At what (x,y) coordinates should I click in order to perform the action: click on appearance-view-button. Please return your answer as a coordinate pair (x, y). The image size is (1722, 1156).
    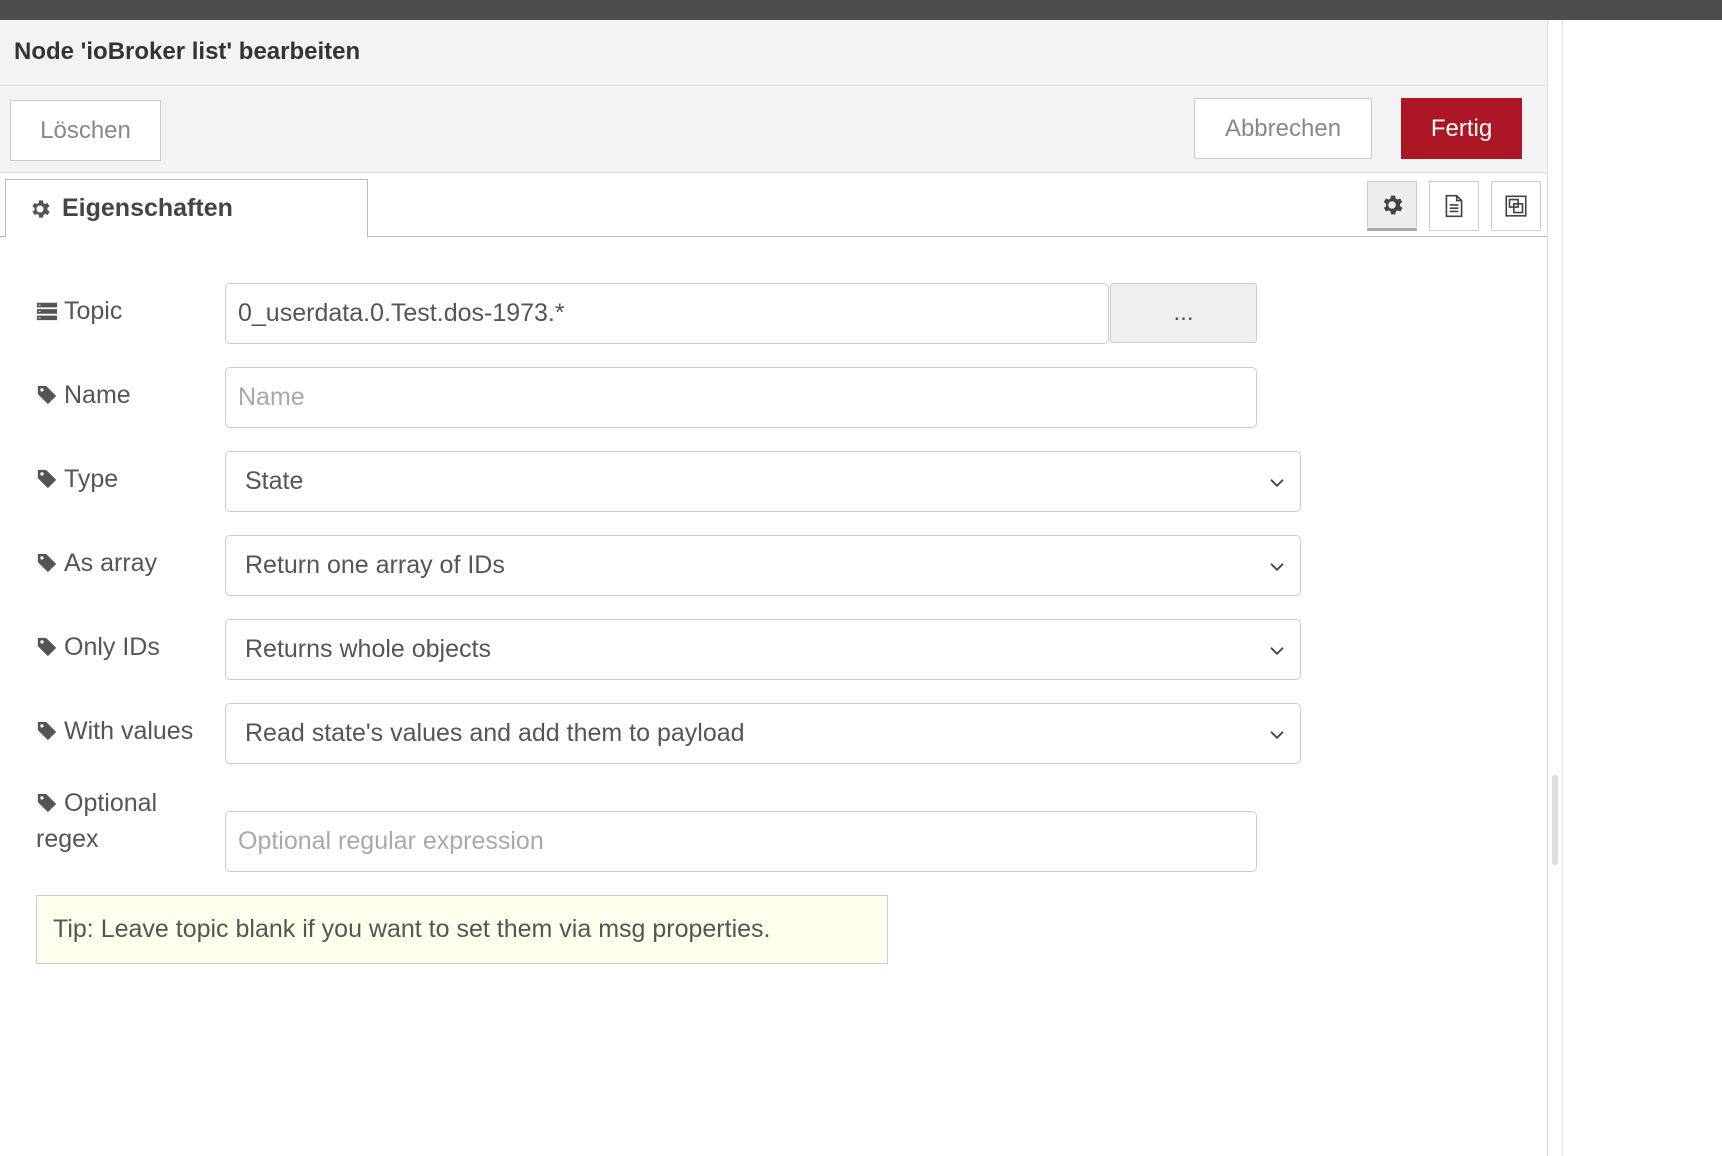
    Looking at the image, I should click on (1516, 206).